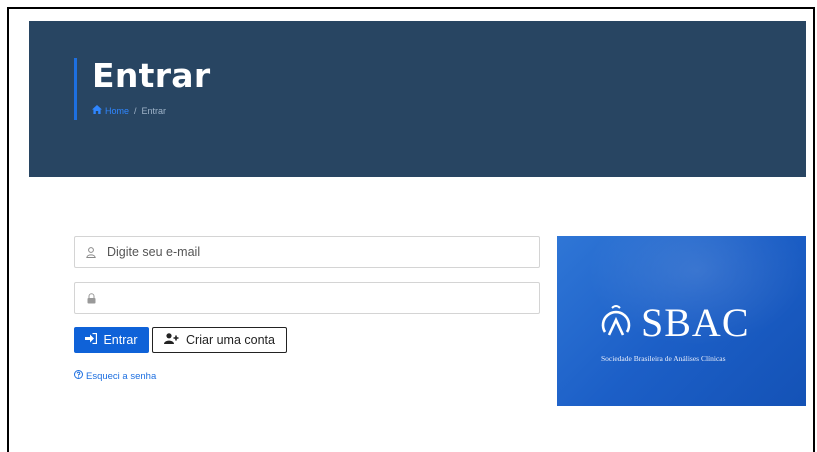  I want to click on sbac-symbol-icon, so click(616, 322).